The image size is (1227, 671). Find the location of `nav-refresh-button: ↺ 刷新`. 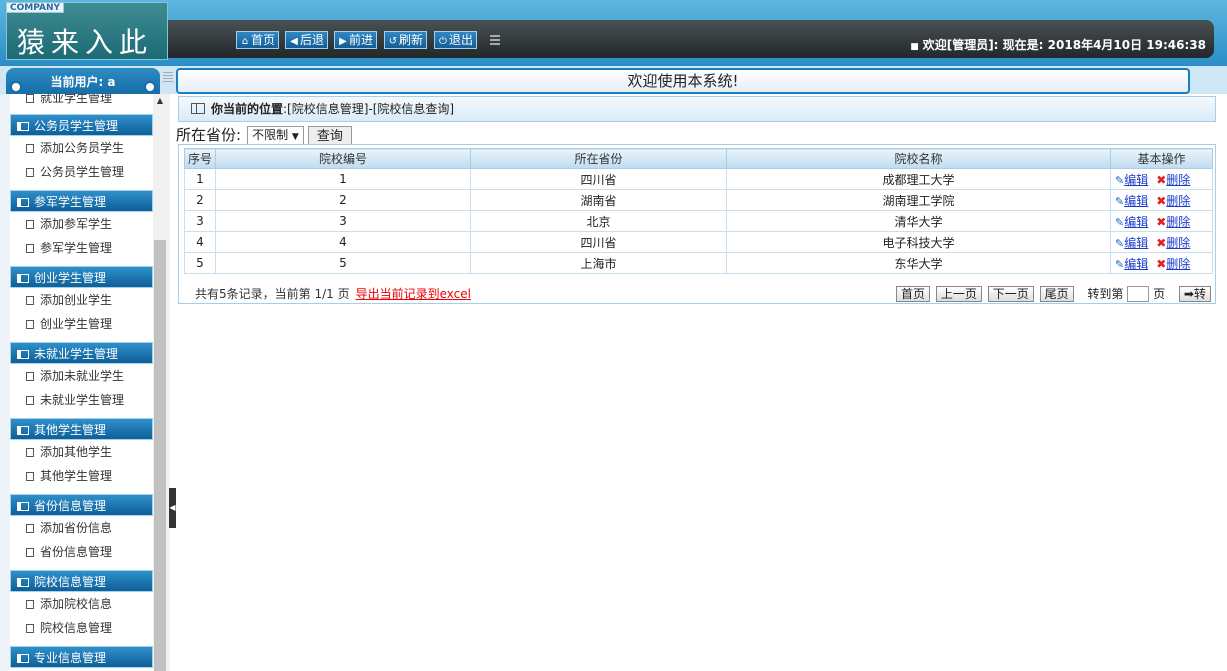

nav-refresh-button: ↺ 刷新 is located at coordinates (406, 40).